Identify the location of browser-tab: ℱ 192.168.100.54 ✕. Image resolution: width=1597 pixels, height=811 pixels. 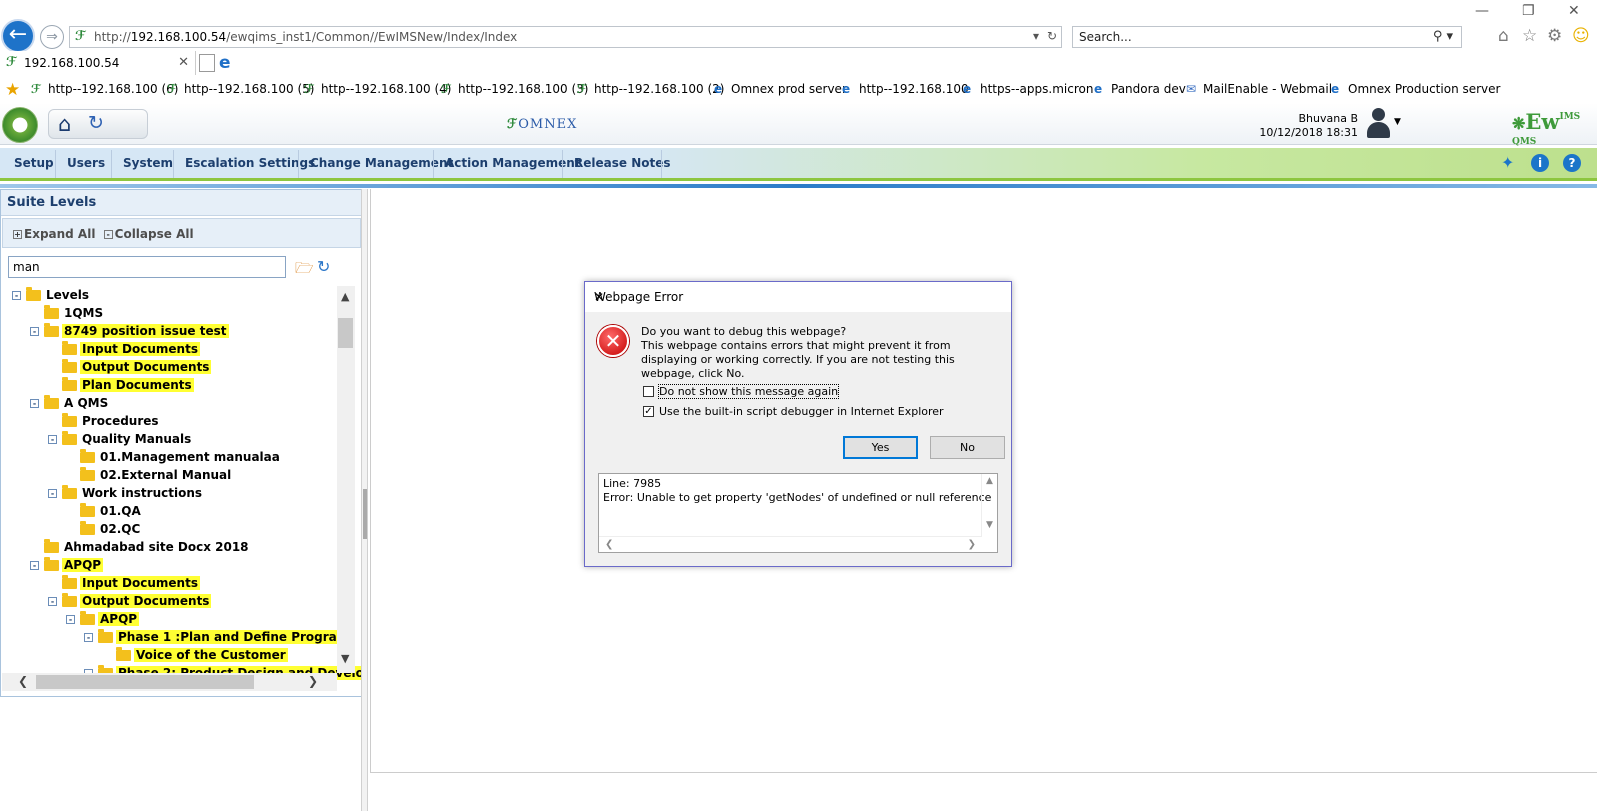
(98, 63).